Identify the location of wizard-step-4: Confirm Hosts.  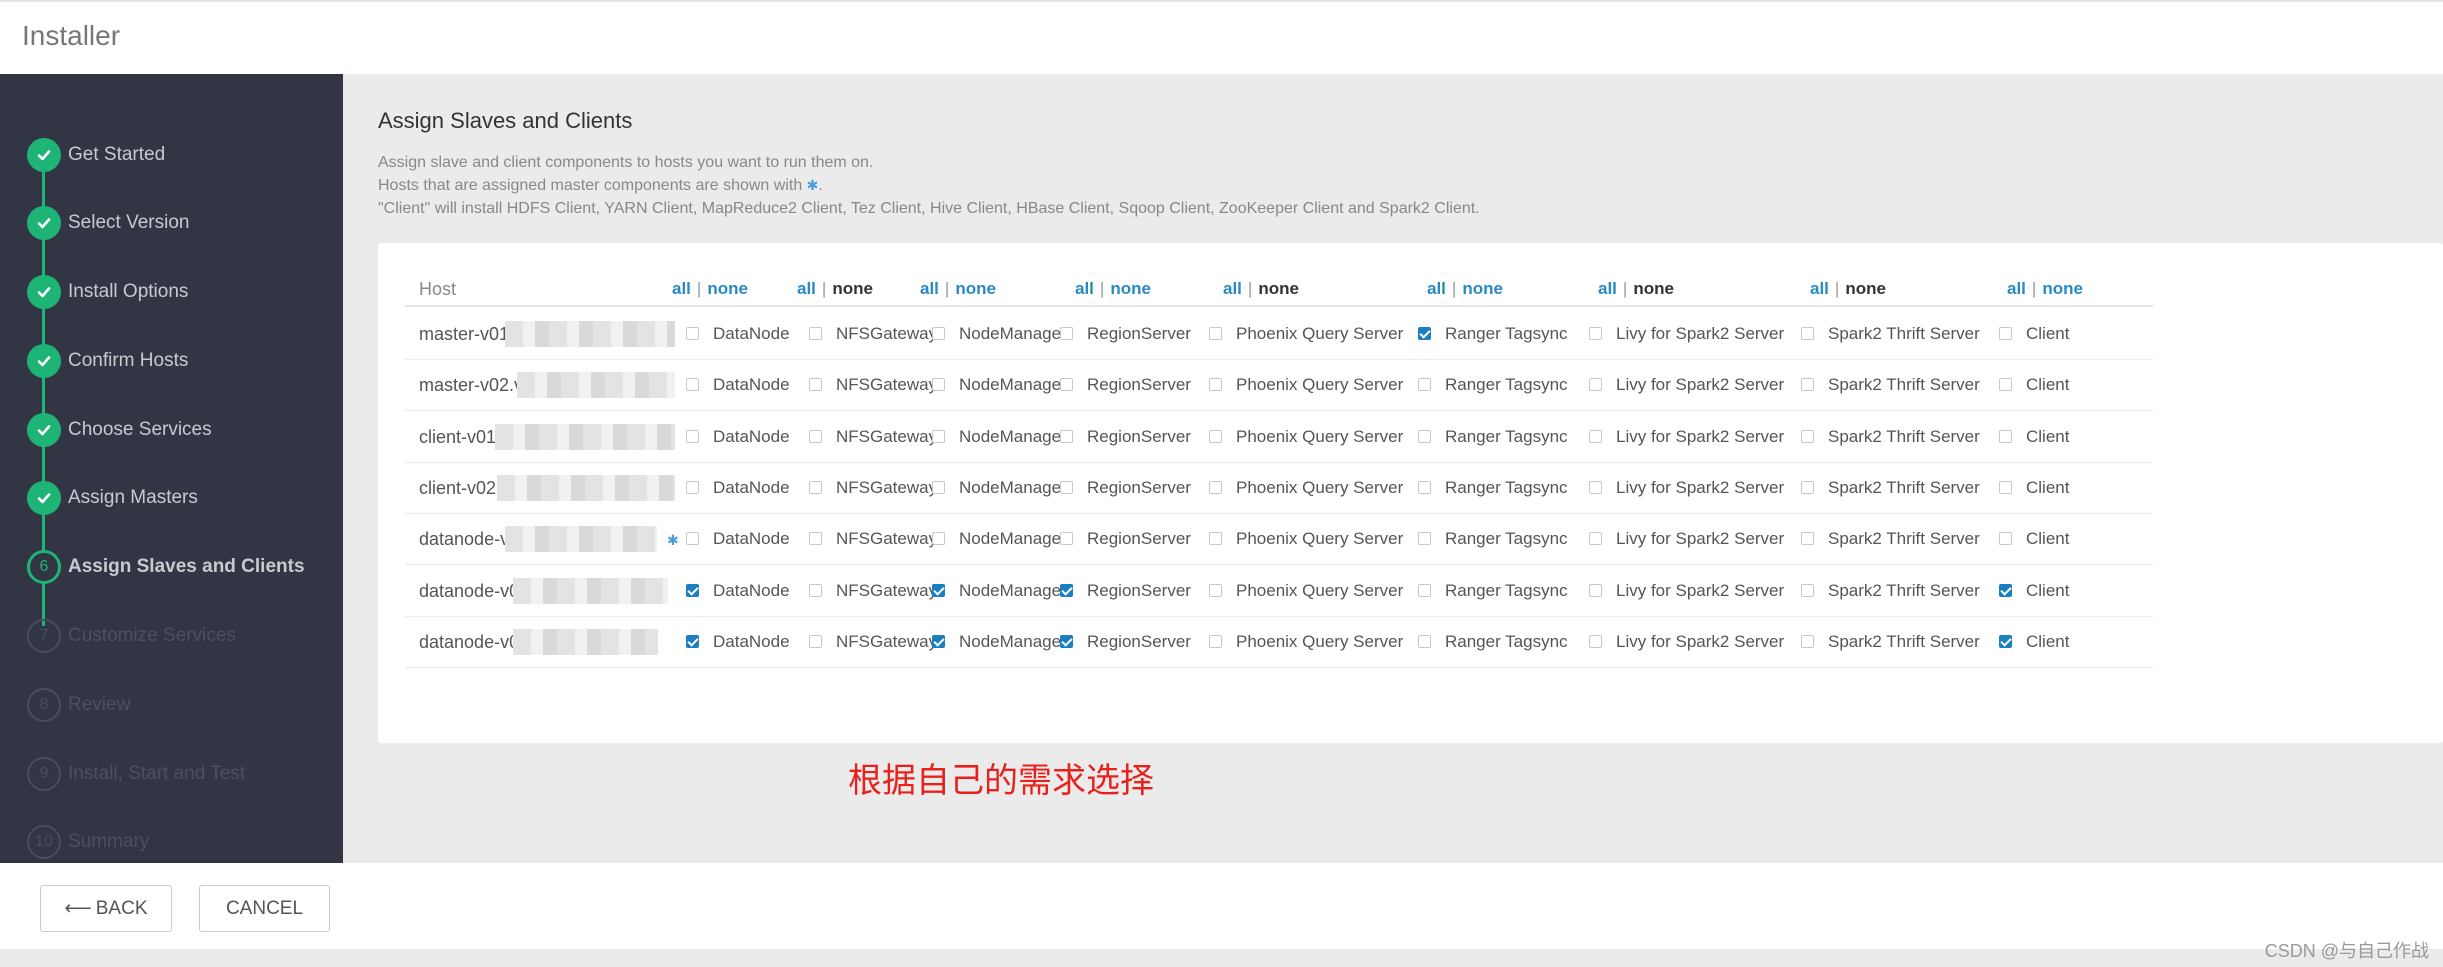
(182, 361).